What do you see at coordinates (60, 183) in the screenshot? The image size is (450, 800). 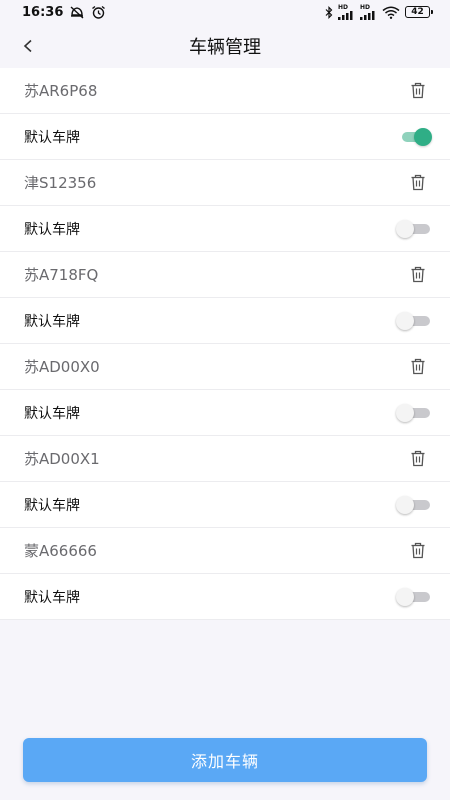 I see `plate-number: 津S12356` at bounding box center [60, 183].